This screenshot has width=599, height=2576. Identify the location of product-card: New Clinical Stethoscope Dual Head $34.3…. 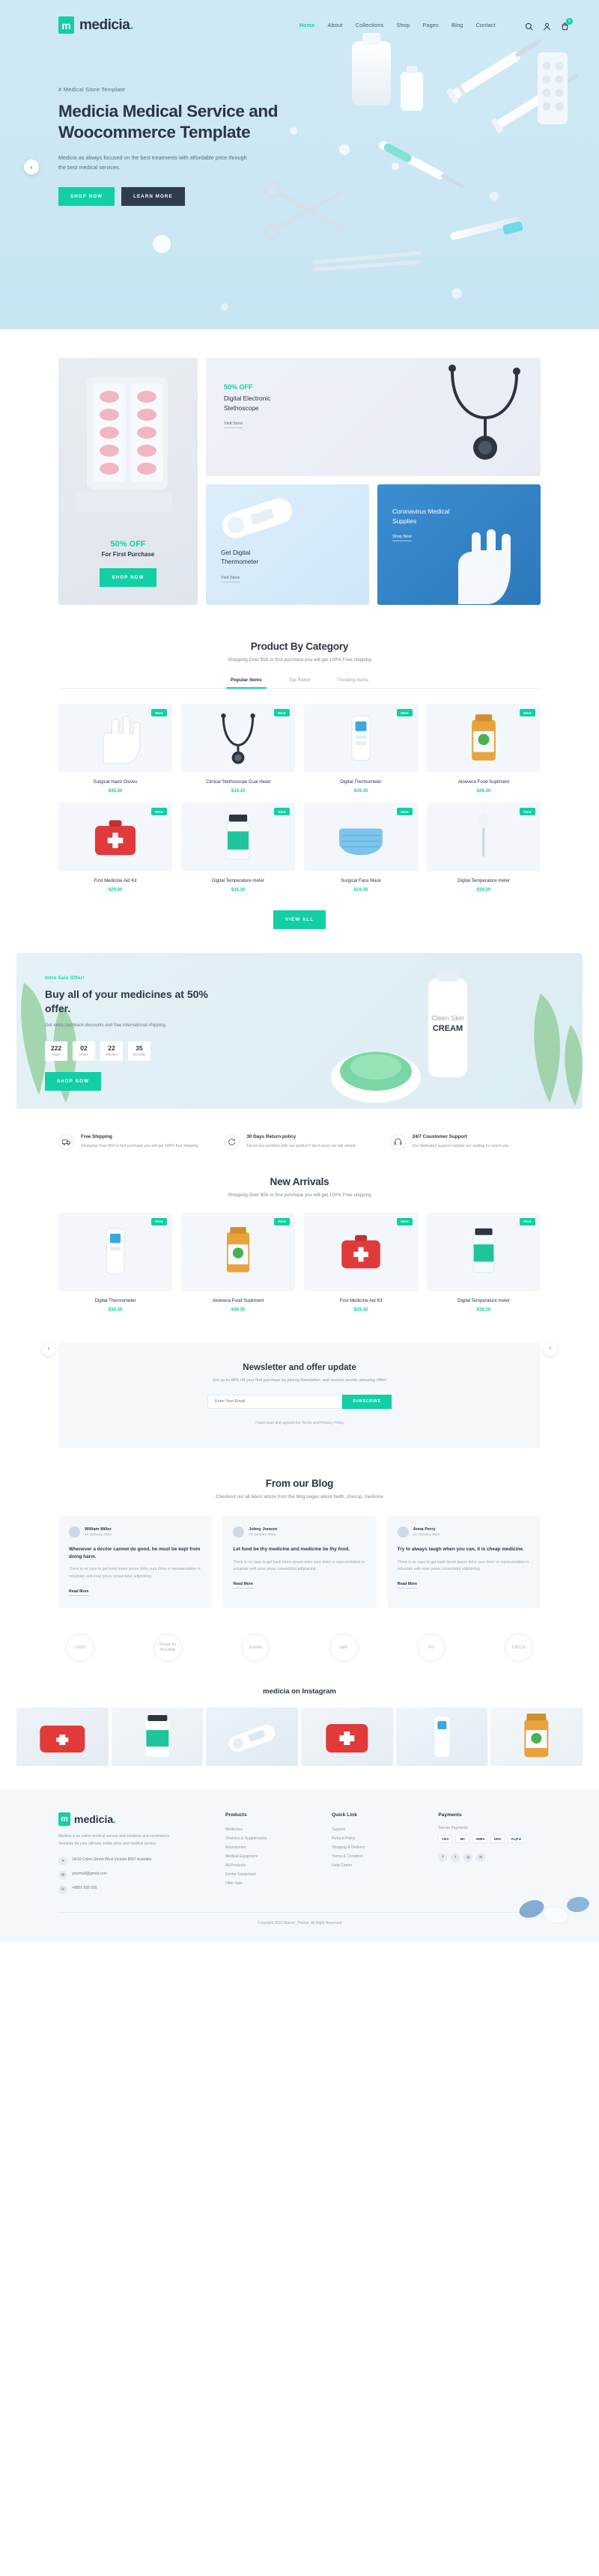
(238, 749).